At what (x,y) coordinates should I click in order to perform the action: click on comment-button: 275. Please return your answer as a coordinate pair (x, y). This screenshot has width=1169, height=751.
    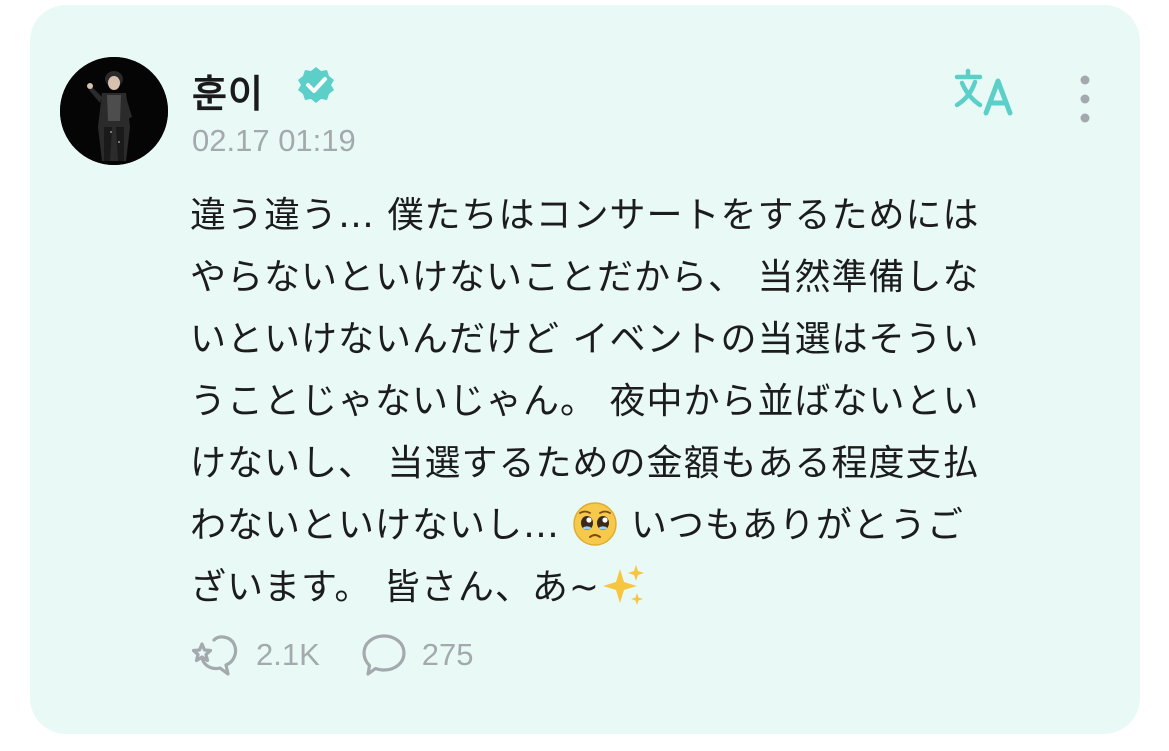
    Looking at the image, I should click on (417, 655).